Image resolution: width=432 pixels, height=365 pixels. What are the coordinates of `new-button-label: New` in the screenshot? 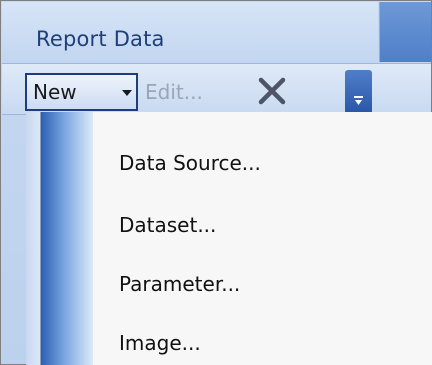 It's located at (55, 92).